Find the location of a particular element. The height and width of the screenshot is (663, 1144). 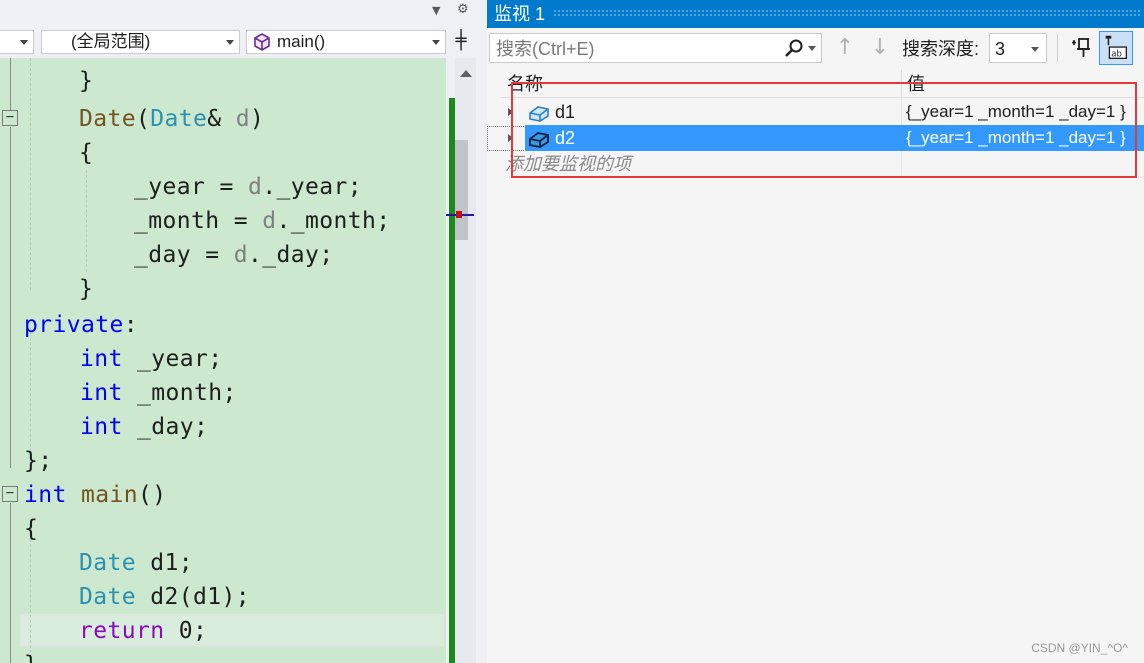

watch-title: 监视 1 is located at coordinates (520, 14).